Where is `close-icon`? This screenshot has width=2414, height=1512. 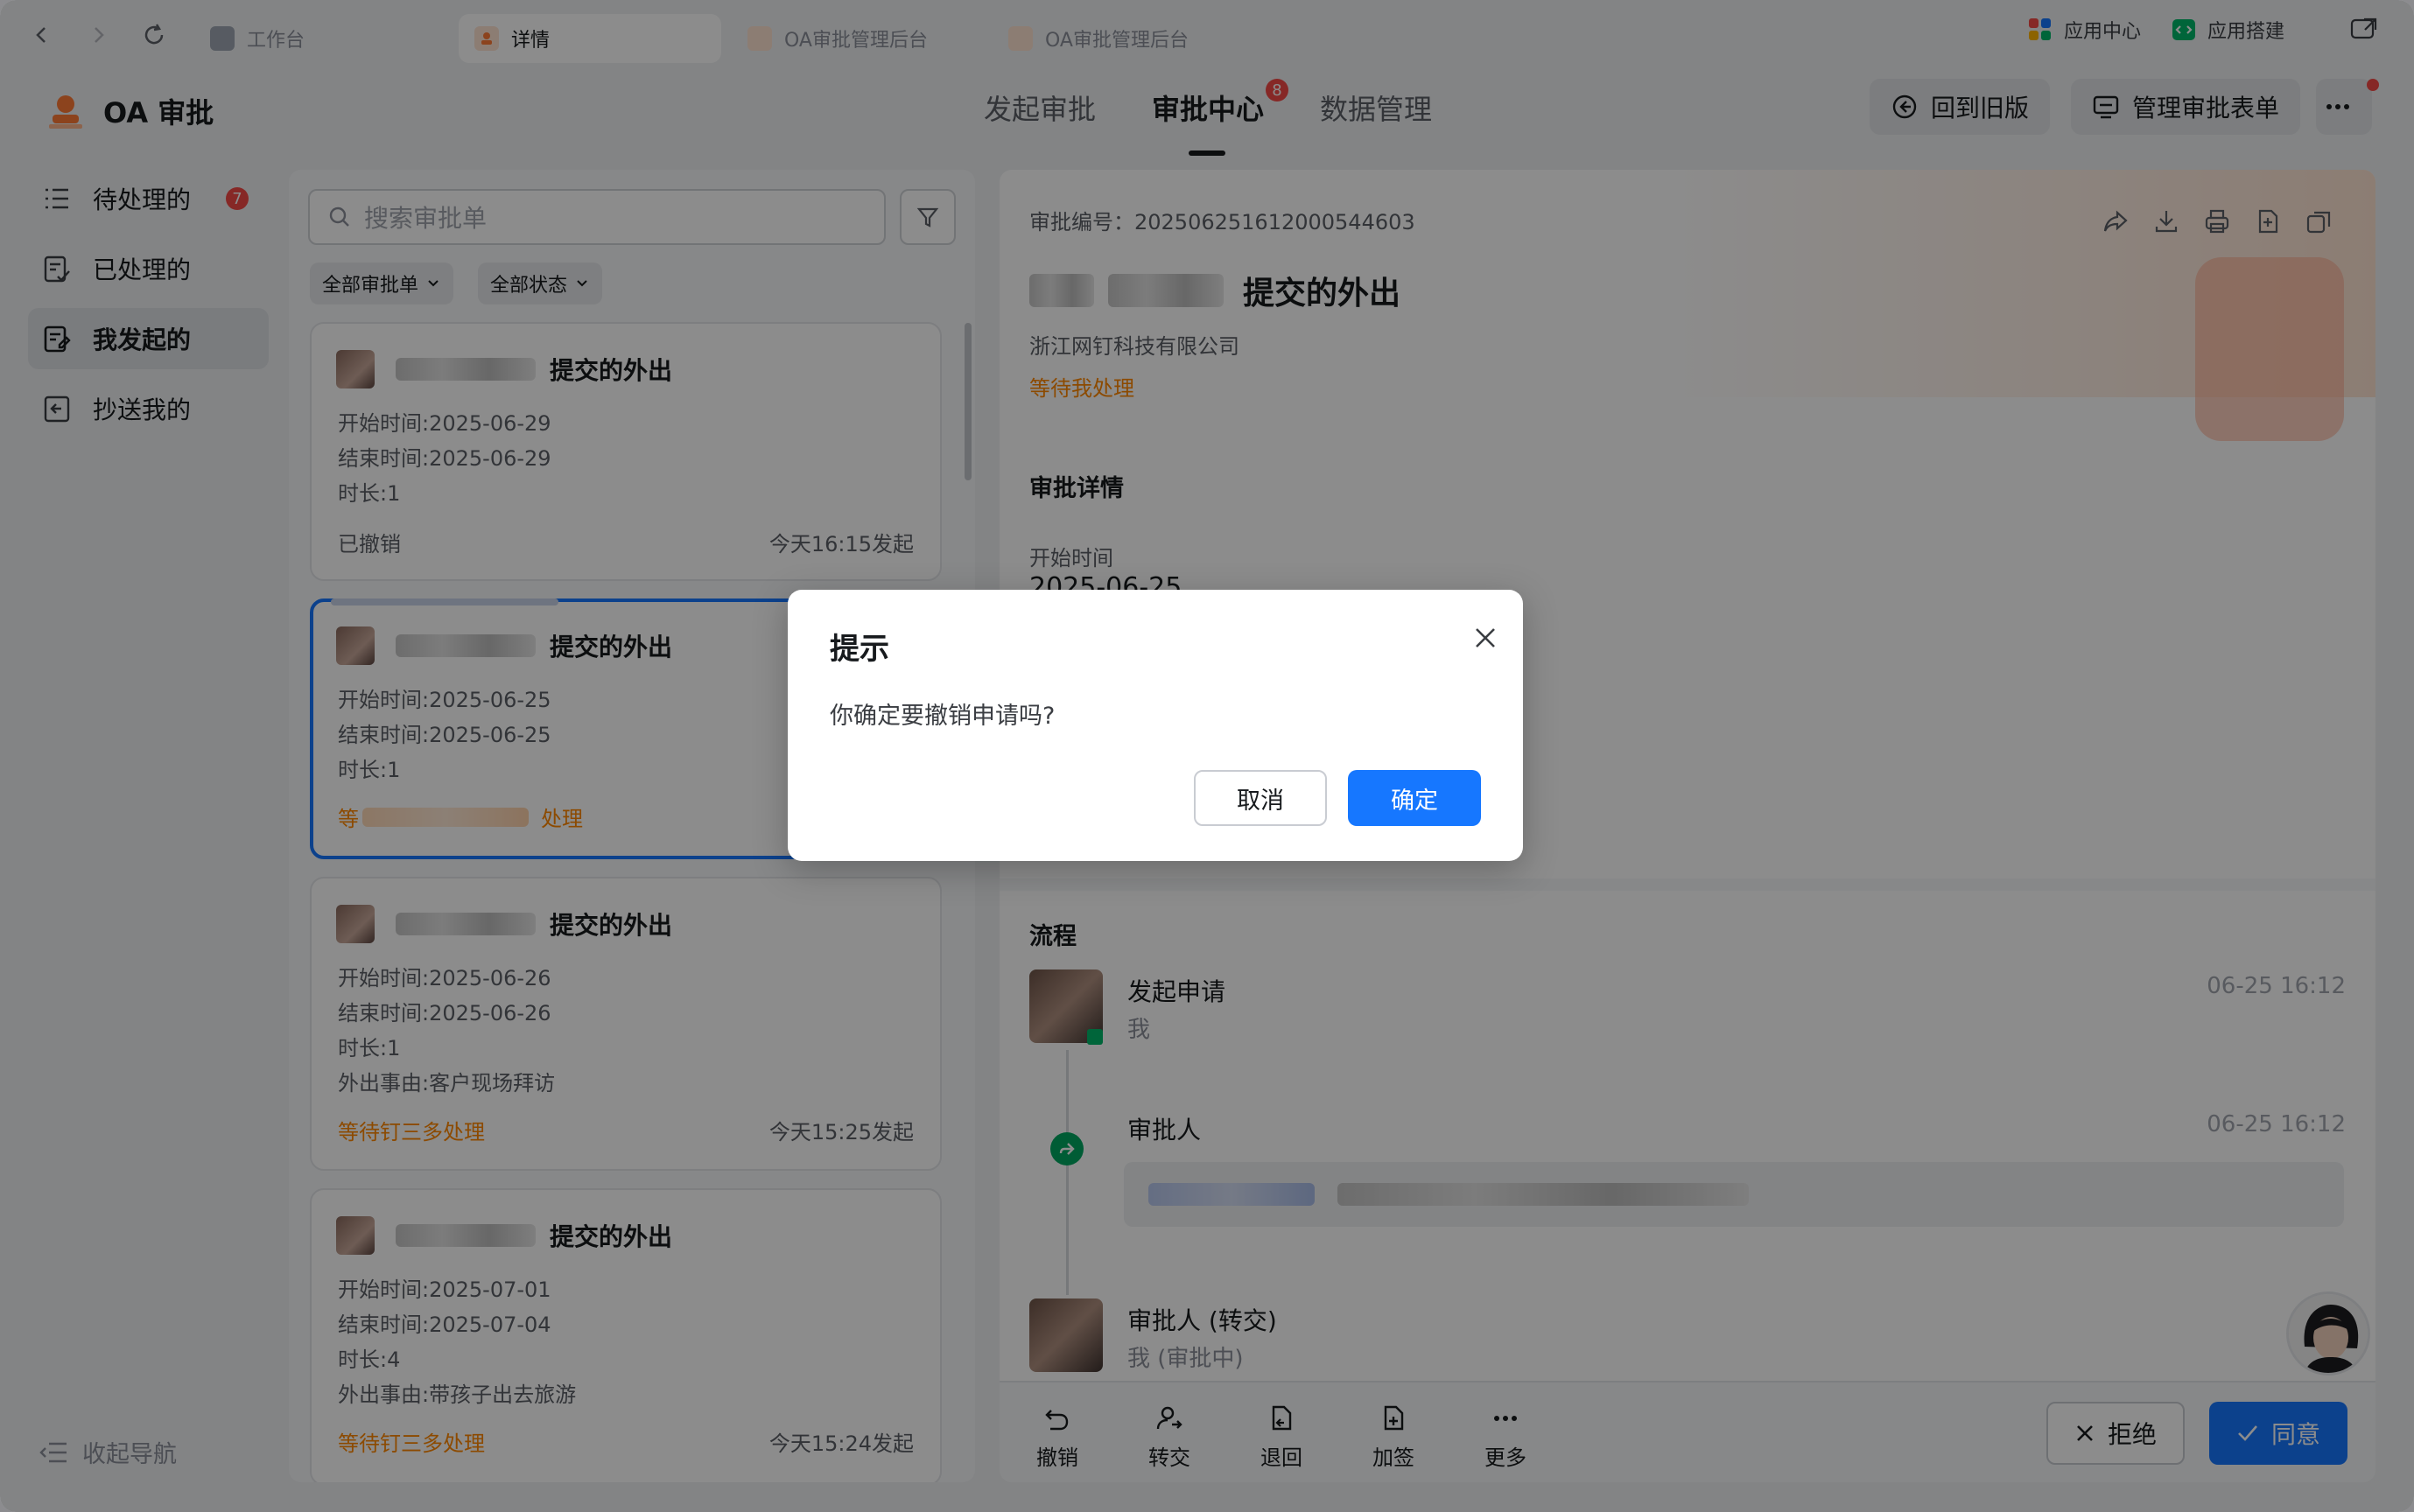
close-icon is located at coordinates (1485, 638).